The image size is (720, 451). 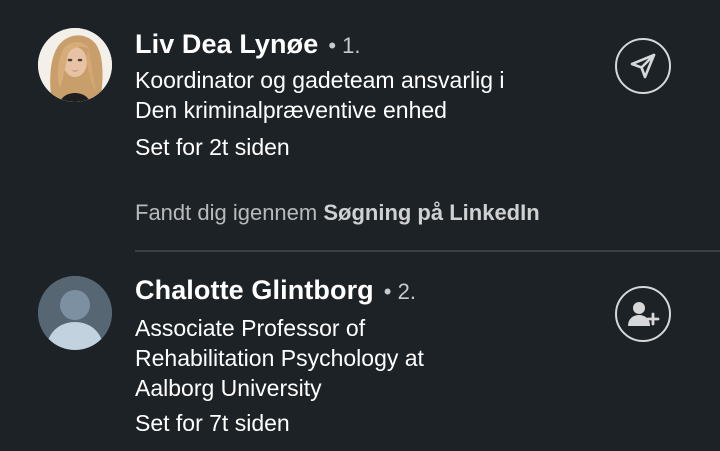 What do you see at coordinates (226, 44) in the screenshot?
I see `viewer-name: Liv Dea Lynøe` at bounding box center [226, 44].